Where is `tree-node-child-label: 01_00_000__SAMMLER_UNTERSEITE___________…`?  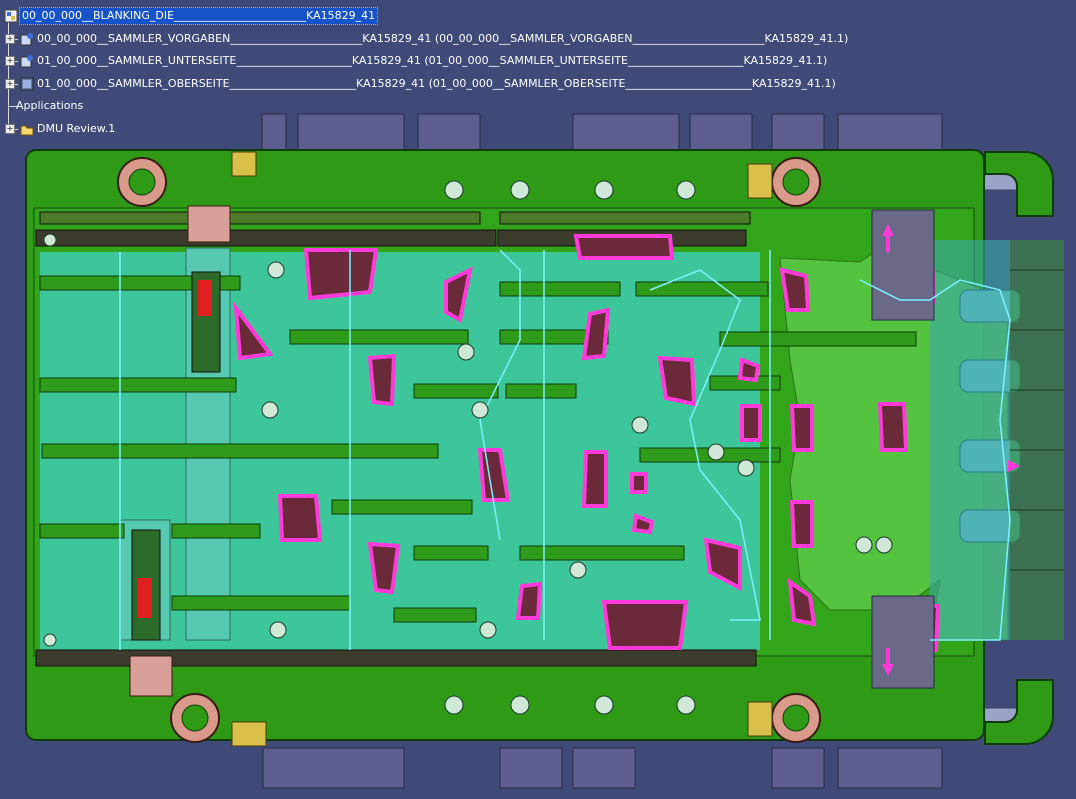 tree-node-child-label: 01_00_000__SAMMLER_UNTERSEITE___________… is located at coordinates (432, 61).